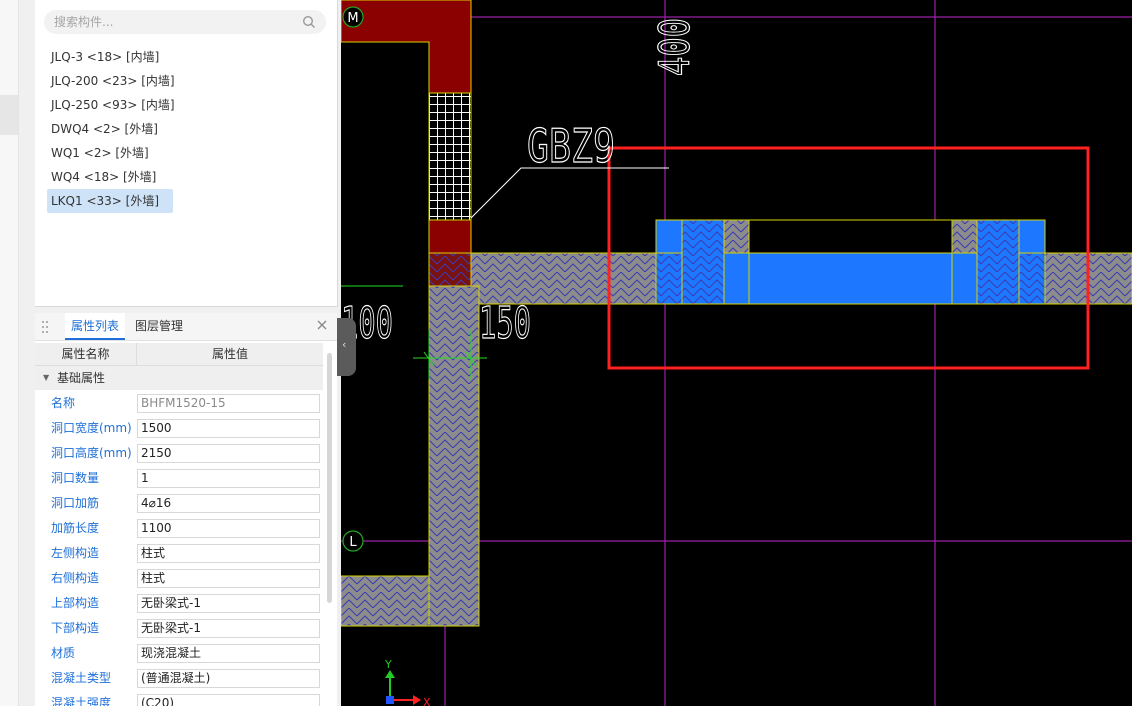  Describe the element at coordinates (86, 354) in the screenshot. I see `column-header-name: 属性名称` at that location.